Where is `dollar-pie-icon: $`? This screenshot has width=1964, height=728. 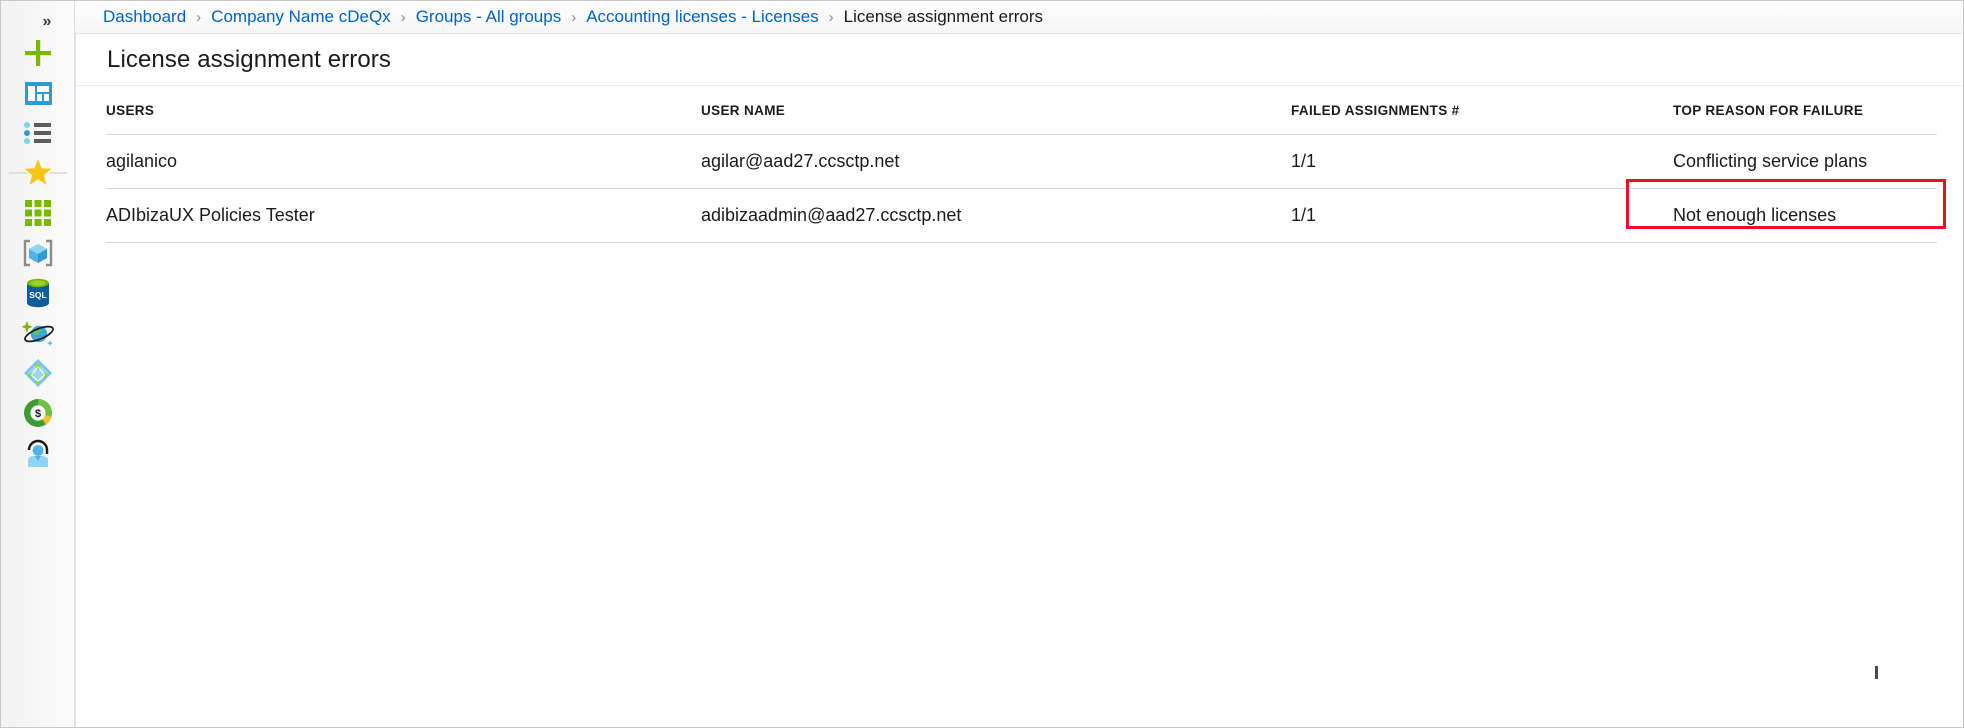
dollar-pie-icon: $ is located at coordinates (38, 413).